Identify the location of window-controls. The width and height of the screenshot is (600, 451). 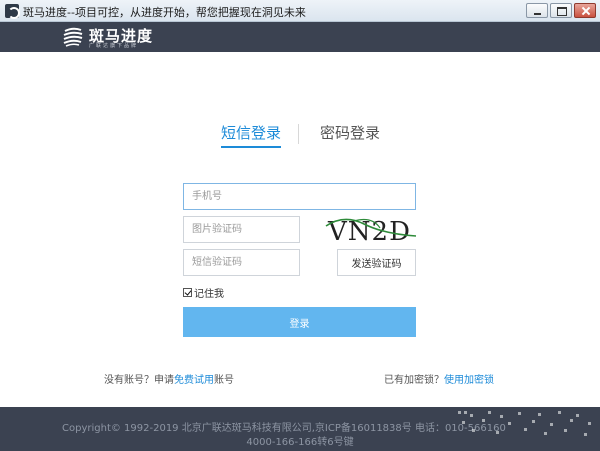
(561, 10).